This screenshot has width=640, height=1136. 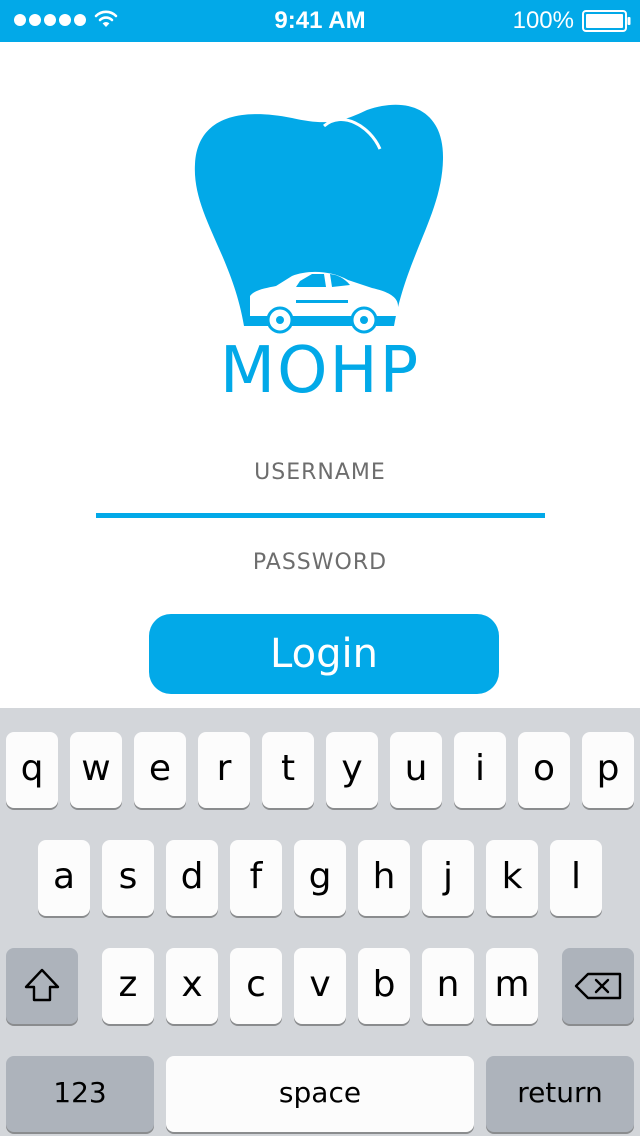 What do you see at coordinates (416, 770) in the screenshot?
I see `key-u: u` at bounding box center [416, 770].